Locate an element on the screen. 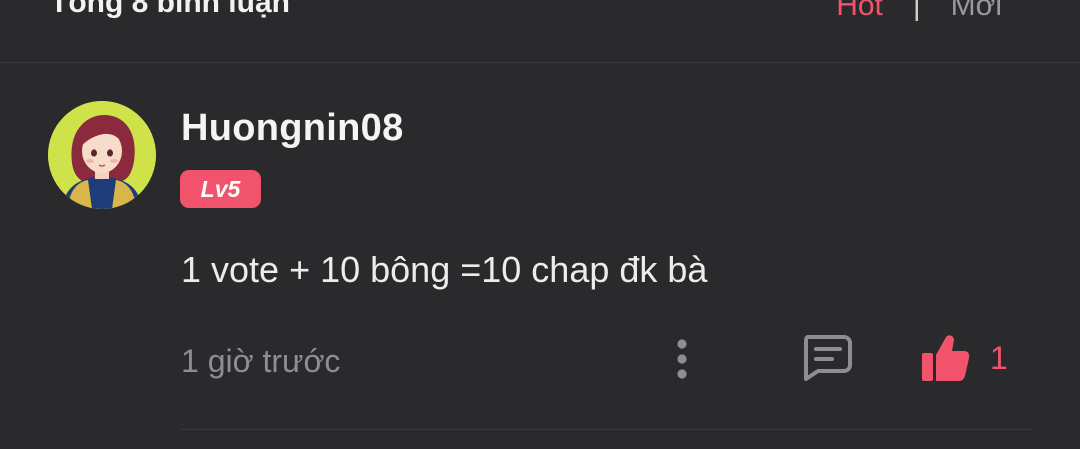 Image resolution: width=1080 pixels, height=449 pixels. avatar-illustration is located at coordinates (102, 155).